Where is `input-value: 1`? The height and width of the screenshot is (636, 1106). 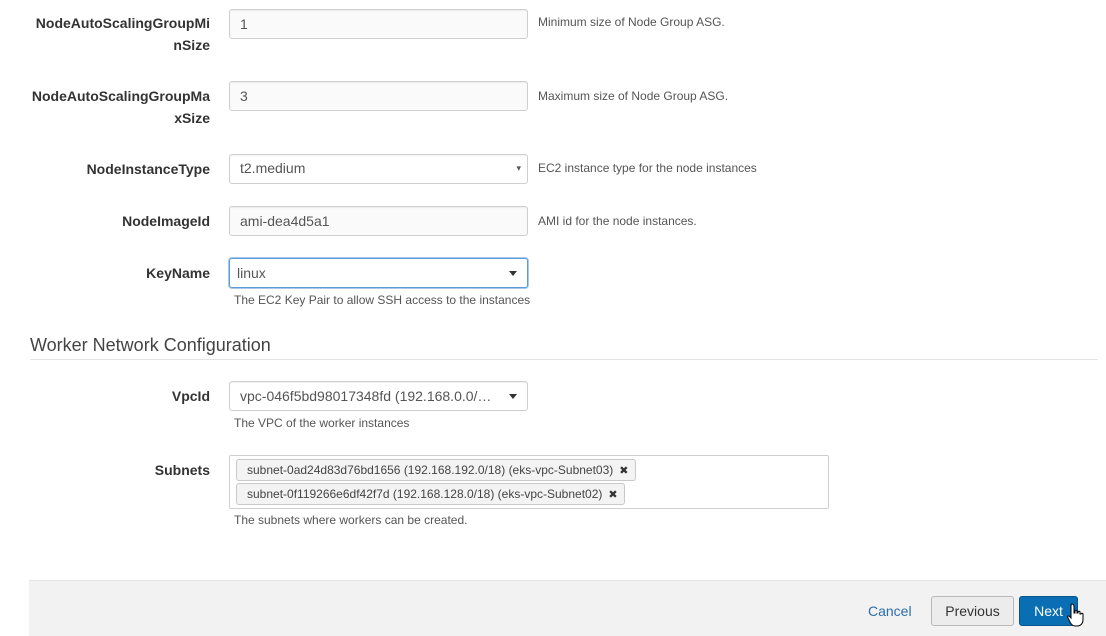 input-value: 1 is located at coordinates (244, 24).